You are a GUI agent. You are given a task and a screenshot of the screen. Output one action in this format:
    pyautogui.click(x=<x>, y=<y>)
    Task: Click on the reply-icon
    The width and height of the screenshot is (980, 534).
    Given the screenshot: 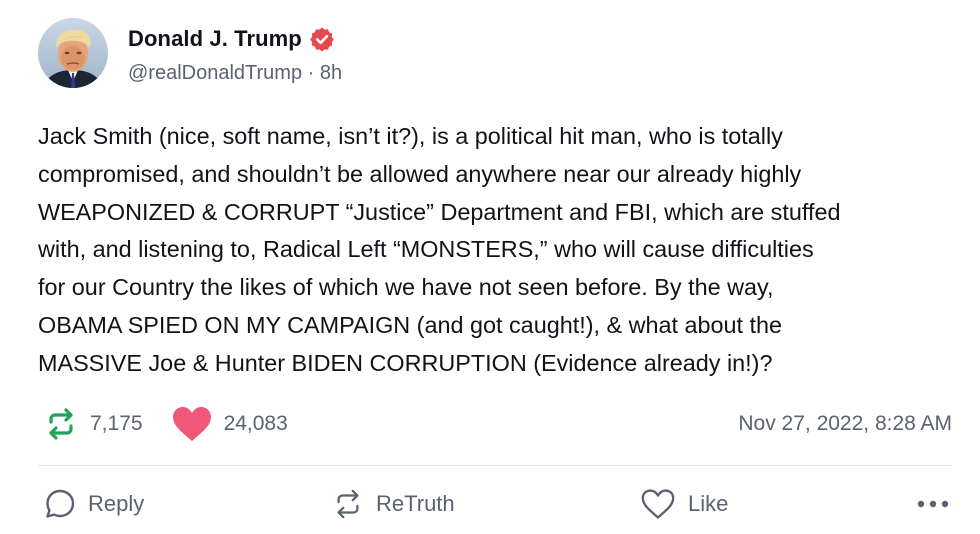 What is the action you would take?
    pyautogui.click(x=60, y=504)
    